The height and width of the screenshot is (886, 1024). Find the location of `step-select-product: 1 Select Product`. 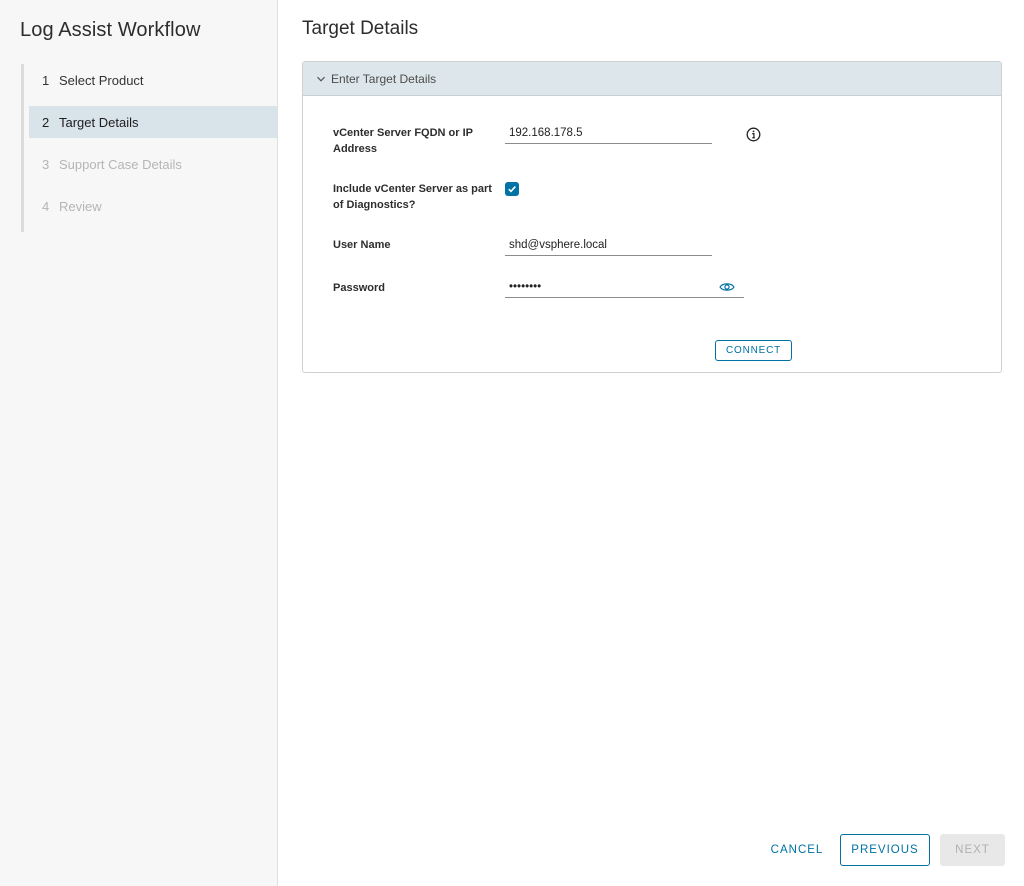

step-select-product: 1 Select Product is located at coordinates (150, 80).